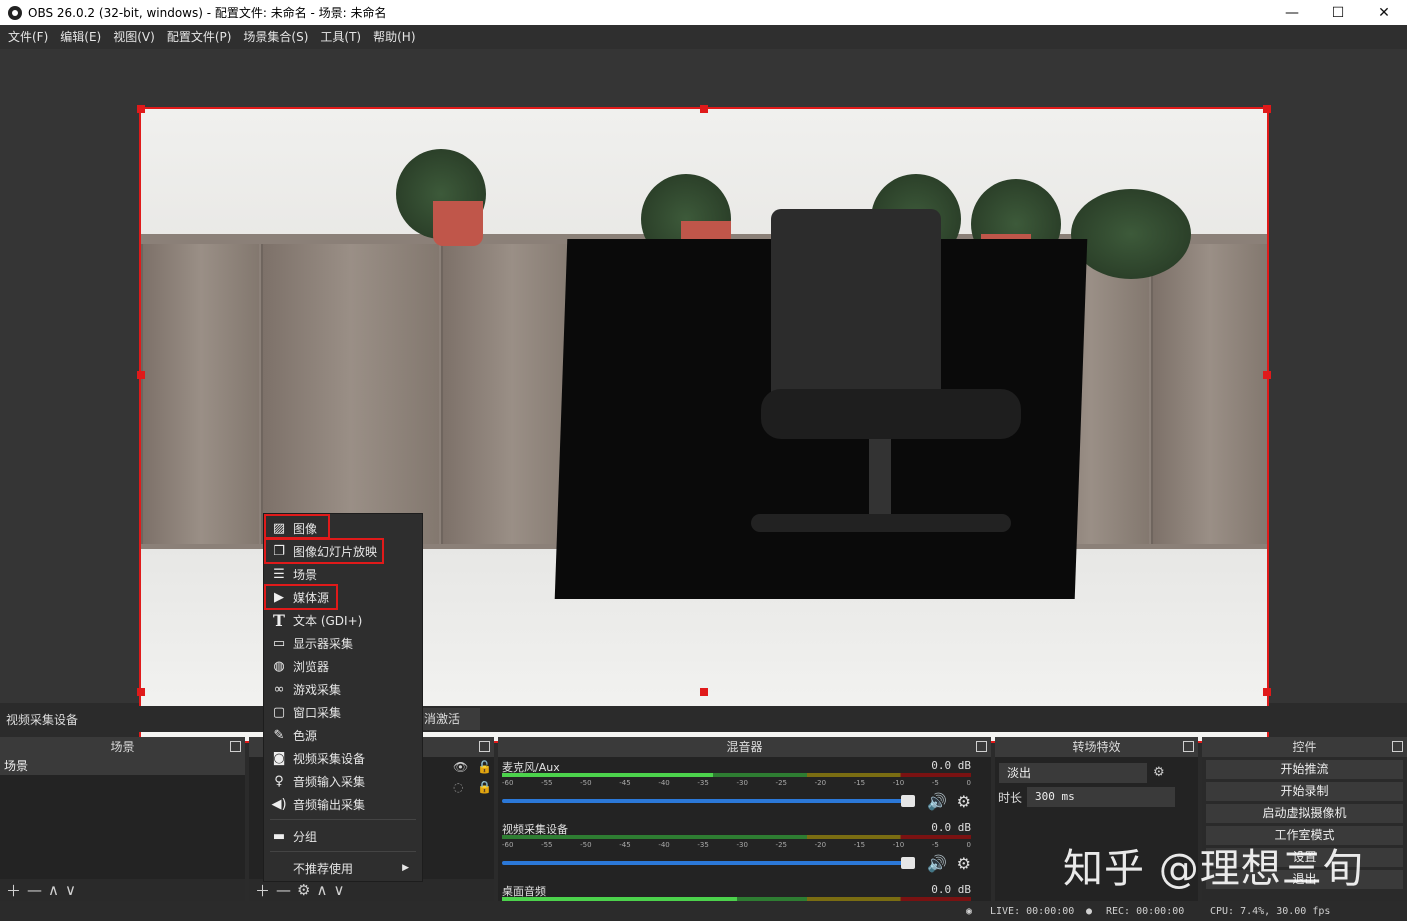 This screenshot has height=921, width=1407. What do you see at coordinates (275, 37) in the screenshot?
I see `menu-scene-collection: 场景集合(S)` at bounding box center [275, 37].